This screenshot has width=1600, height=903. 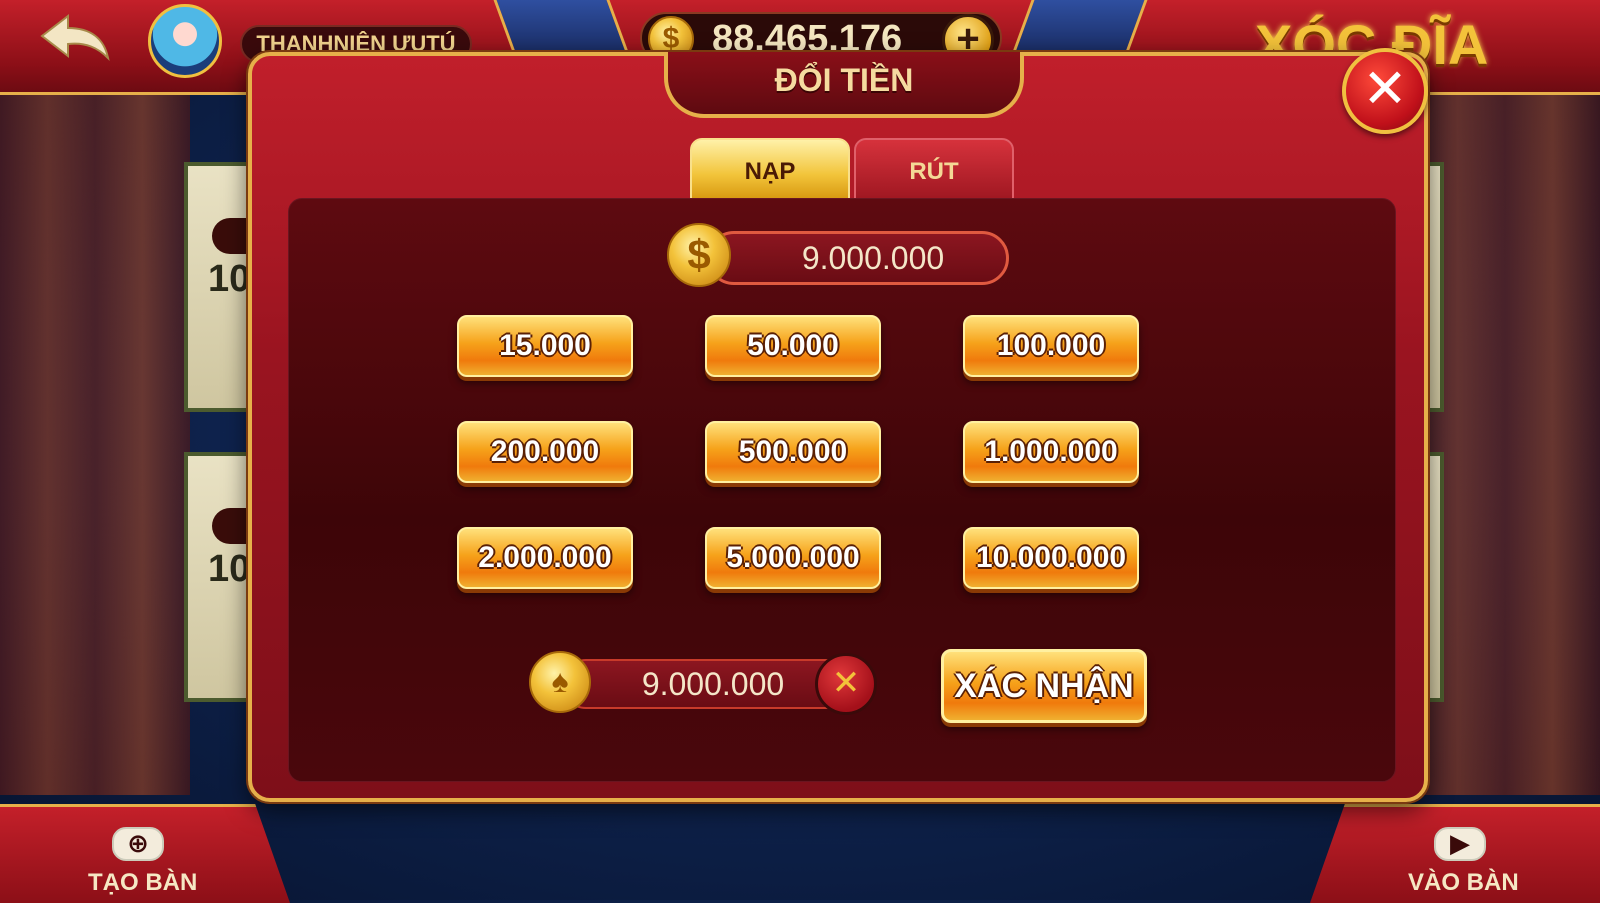 I want to click on tab-withdraw: RÚT, so click(x=934, y=169).